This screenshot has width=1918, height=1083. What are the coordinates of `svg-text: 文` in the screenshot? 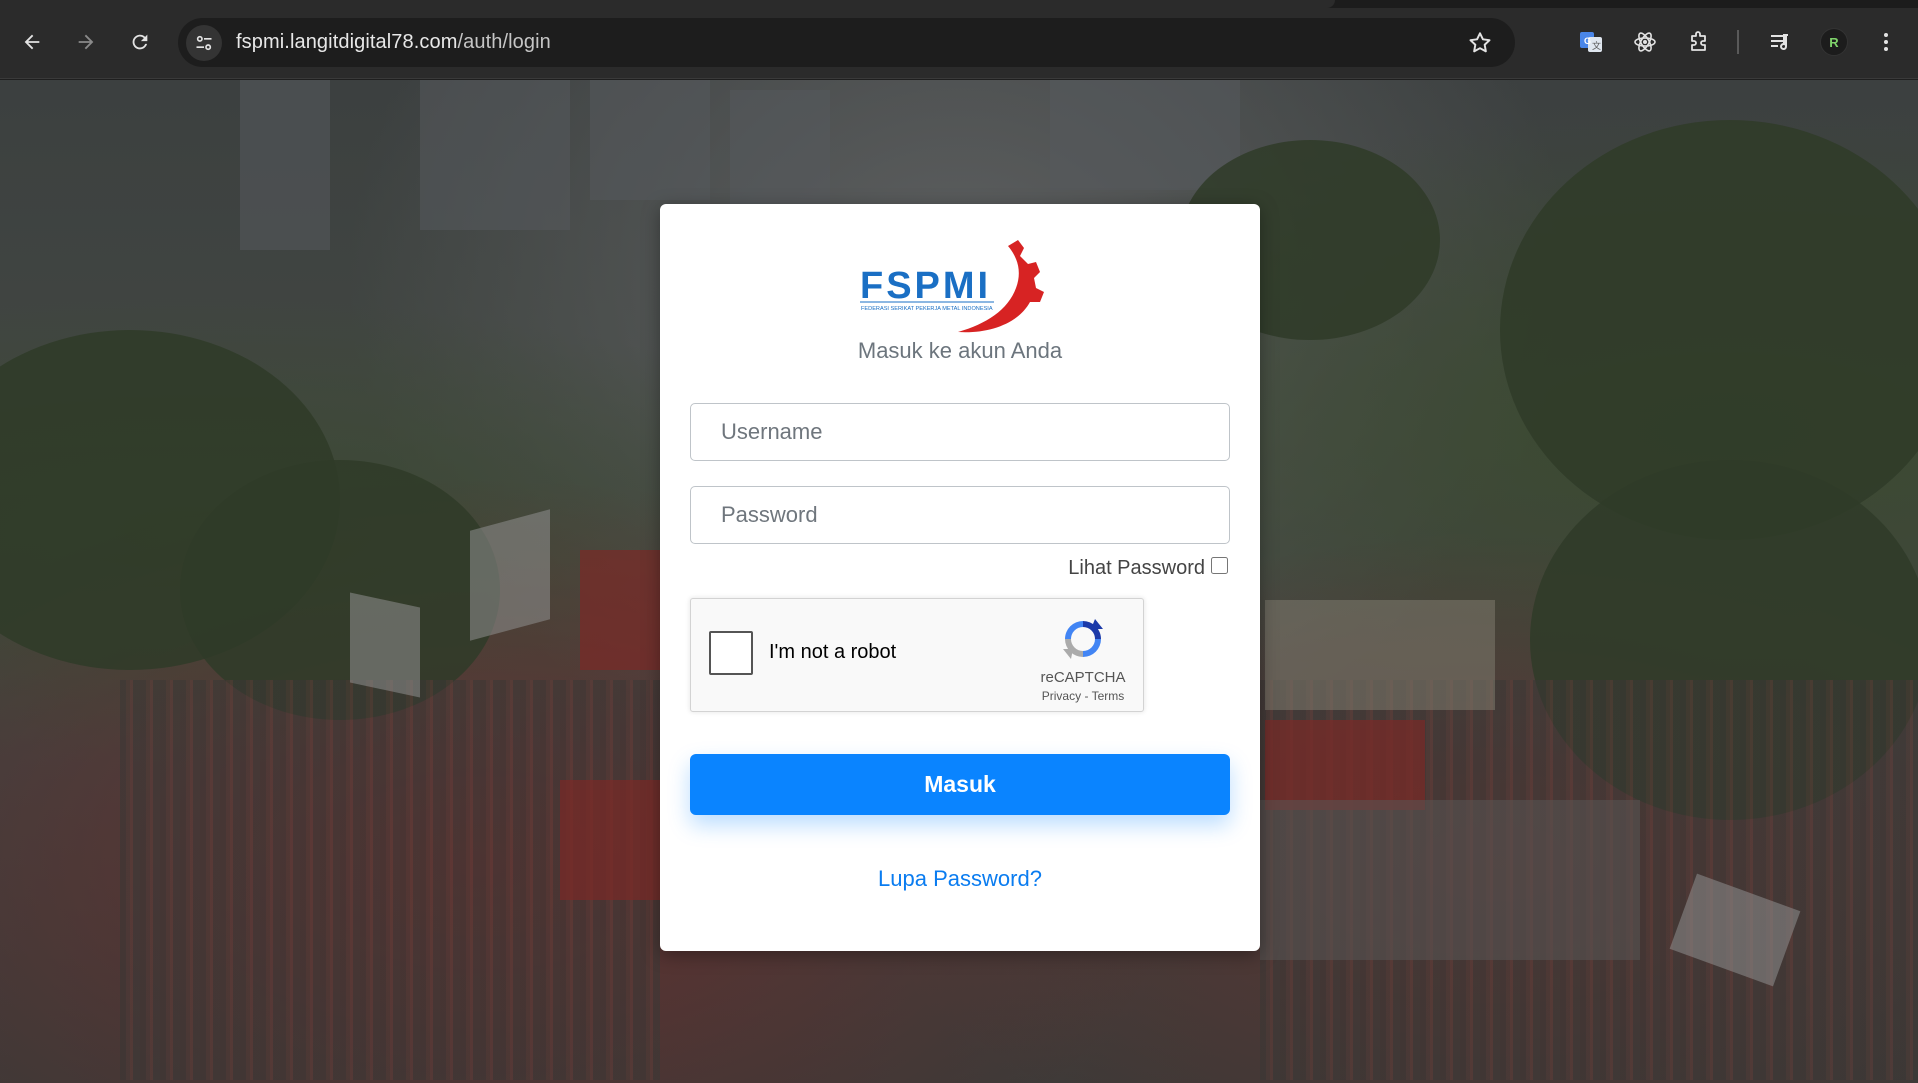 It's located at (1596, 45).